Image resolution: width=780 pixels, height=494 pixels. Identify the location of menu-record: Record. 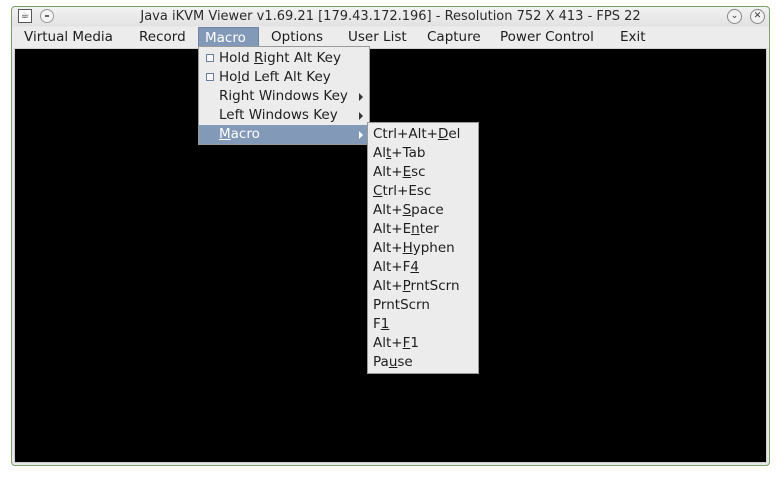
(162, 37).